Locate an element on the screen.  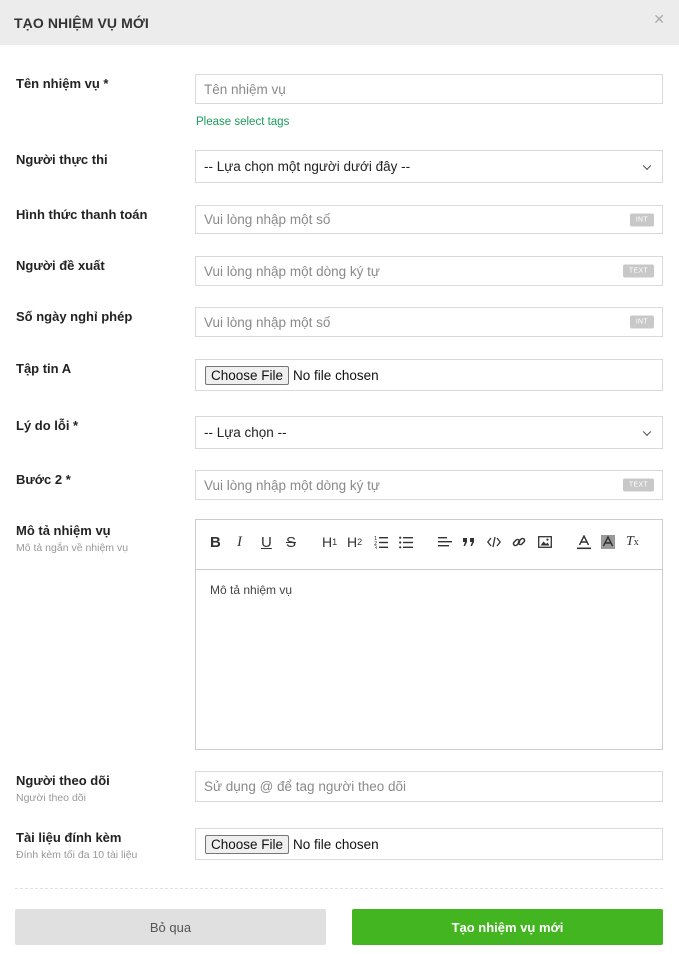
heading2-letter: H is located at coordinates (352, 542).